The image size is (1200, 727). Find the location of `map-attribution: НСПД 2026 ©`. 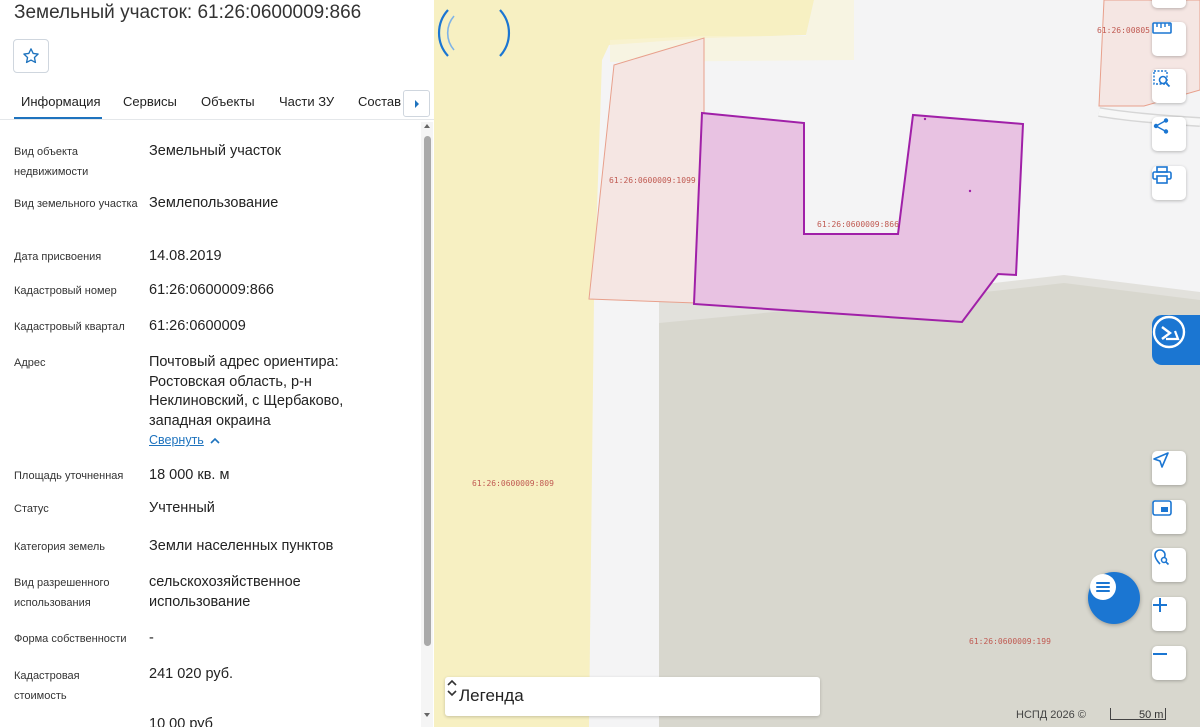

map-attribution: НСПД 2026 © is located at coordinates (1051, 715).